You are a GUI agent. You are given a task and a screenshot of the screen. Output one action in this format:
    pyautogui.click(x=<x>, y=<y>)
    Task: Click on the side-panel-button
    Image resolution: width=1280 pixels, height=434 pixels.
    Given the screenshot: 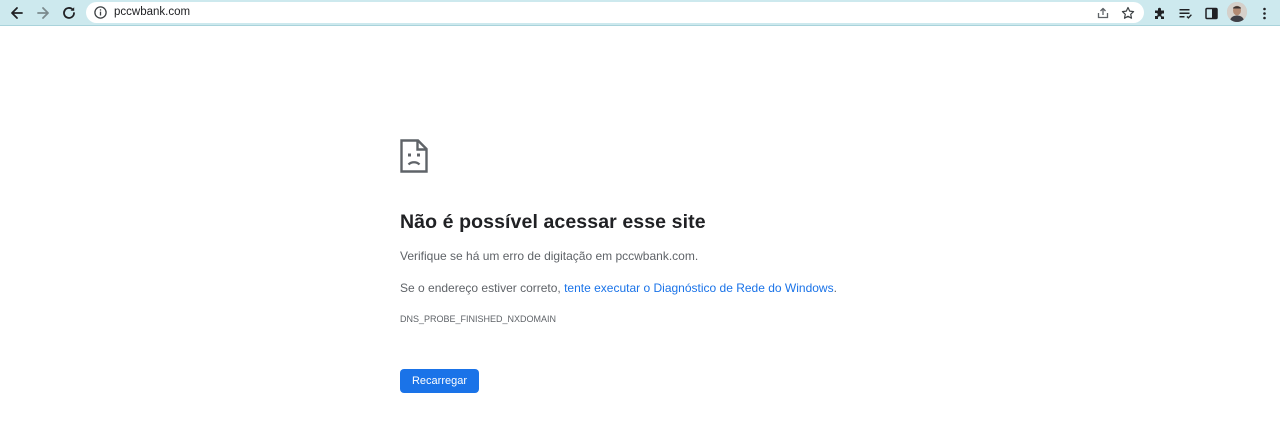 What is the action you would take?
    pyautogui.click(x=1211, y=13)
    